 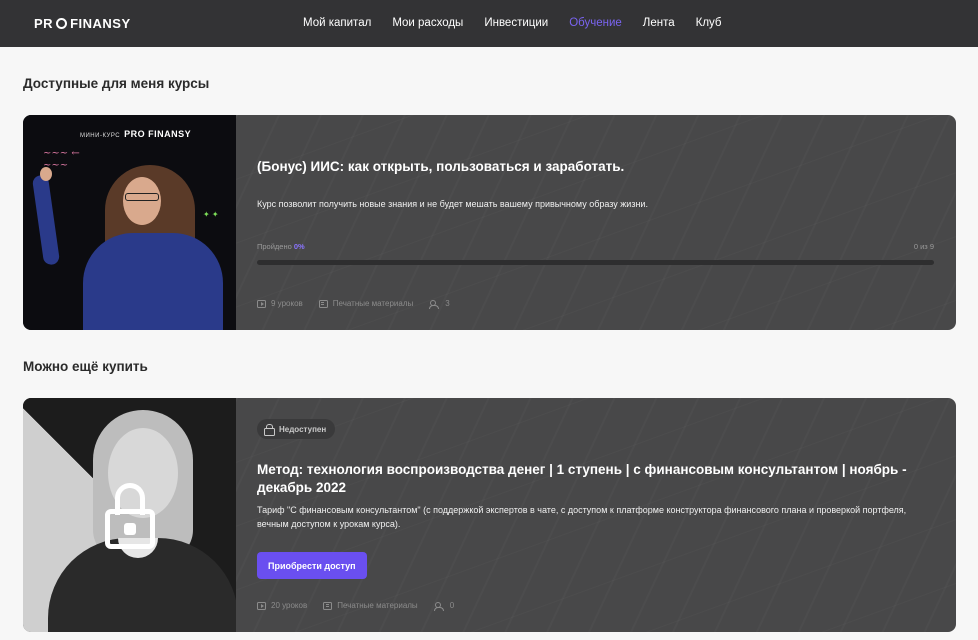 What do you see at coordinates (116, 83) in the screenshot?
I see `available-courses-heading: Доступные для меня курсы` at bounding box center [116, 83].